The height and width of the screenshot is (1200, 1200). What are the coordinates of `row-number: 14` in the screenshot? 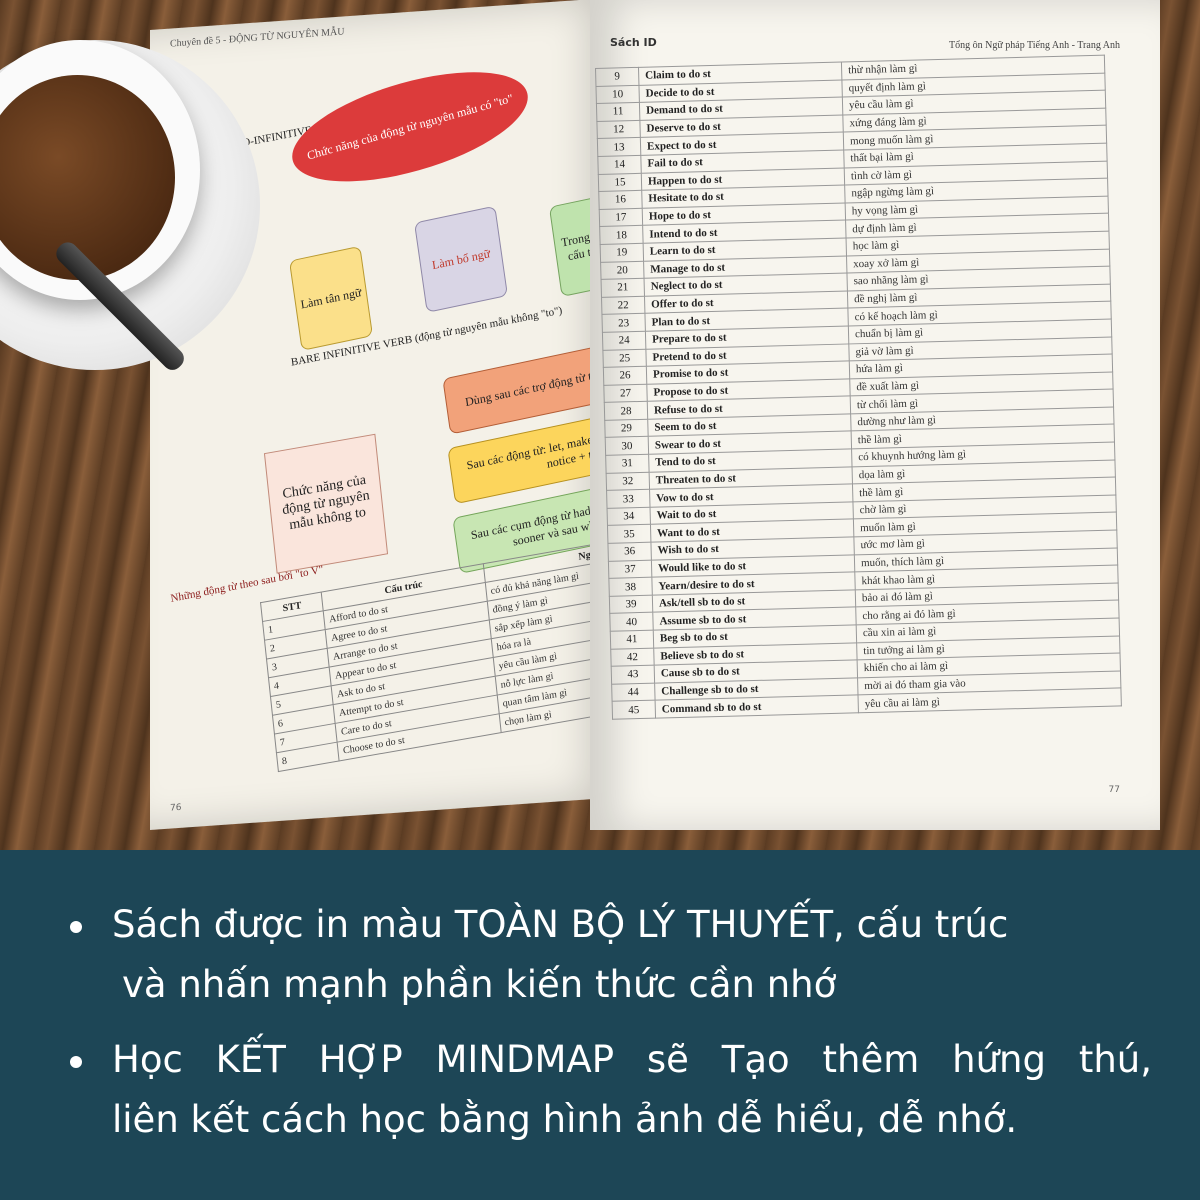 It's located at (619, 165).